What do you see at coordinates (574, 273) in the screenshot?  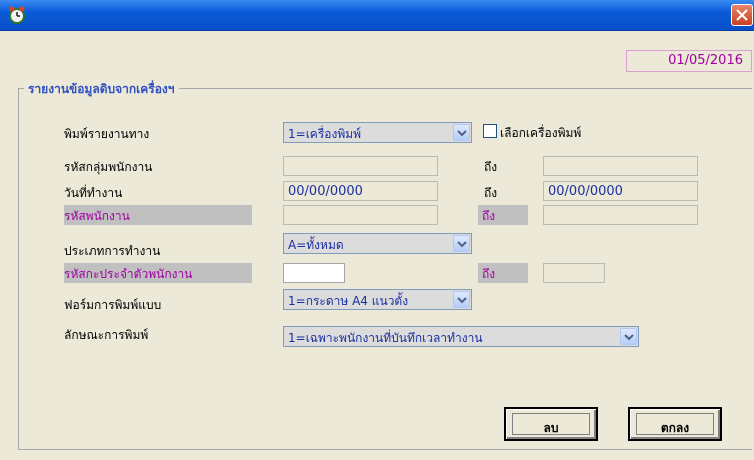 I see `employee-id-to-field` at bounding box center [574, 273].